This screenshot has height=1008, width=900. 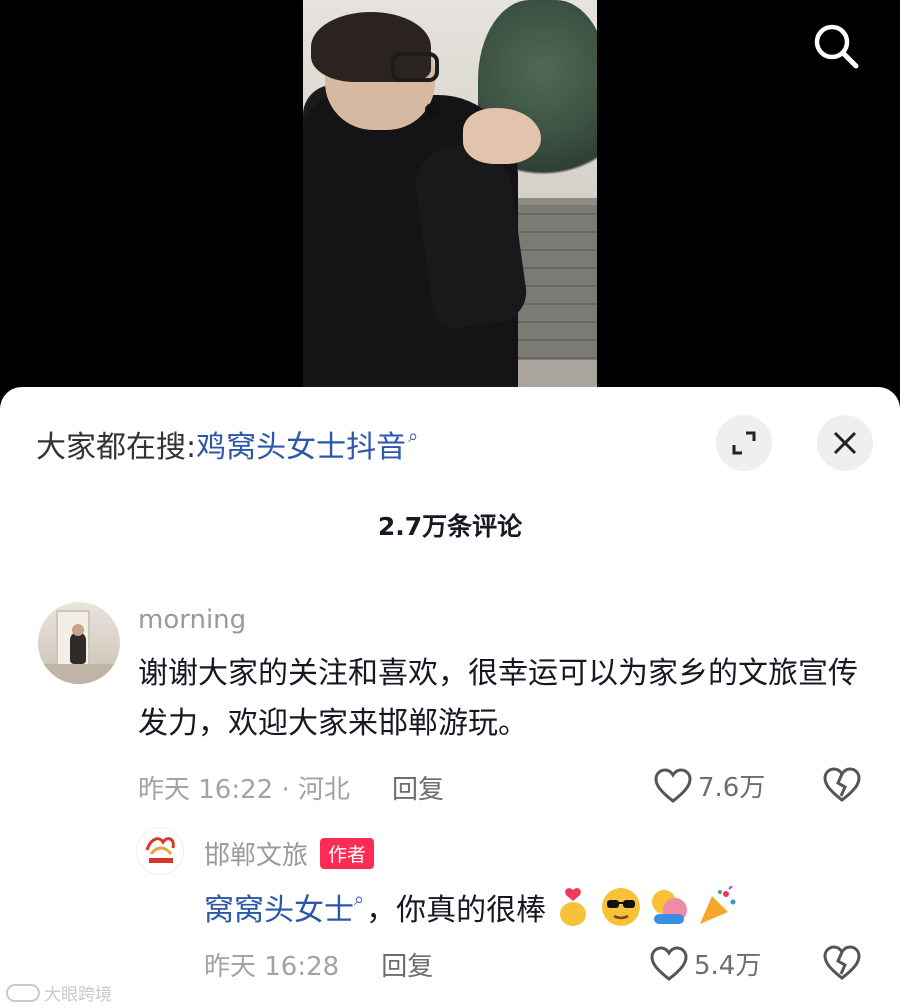 I want to click on like-count: 7.6万, so click(x=732, y=788).